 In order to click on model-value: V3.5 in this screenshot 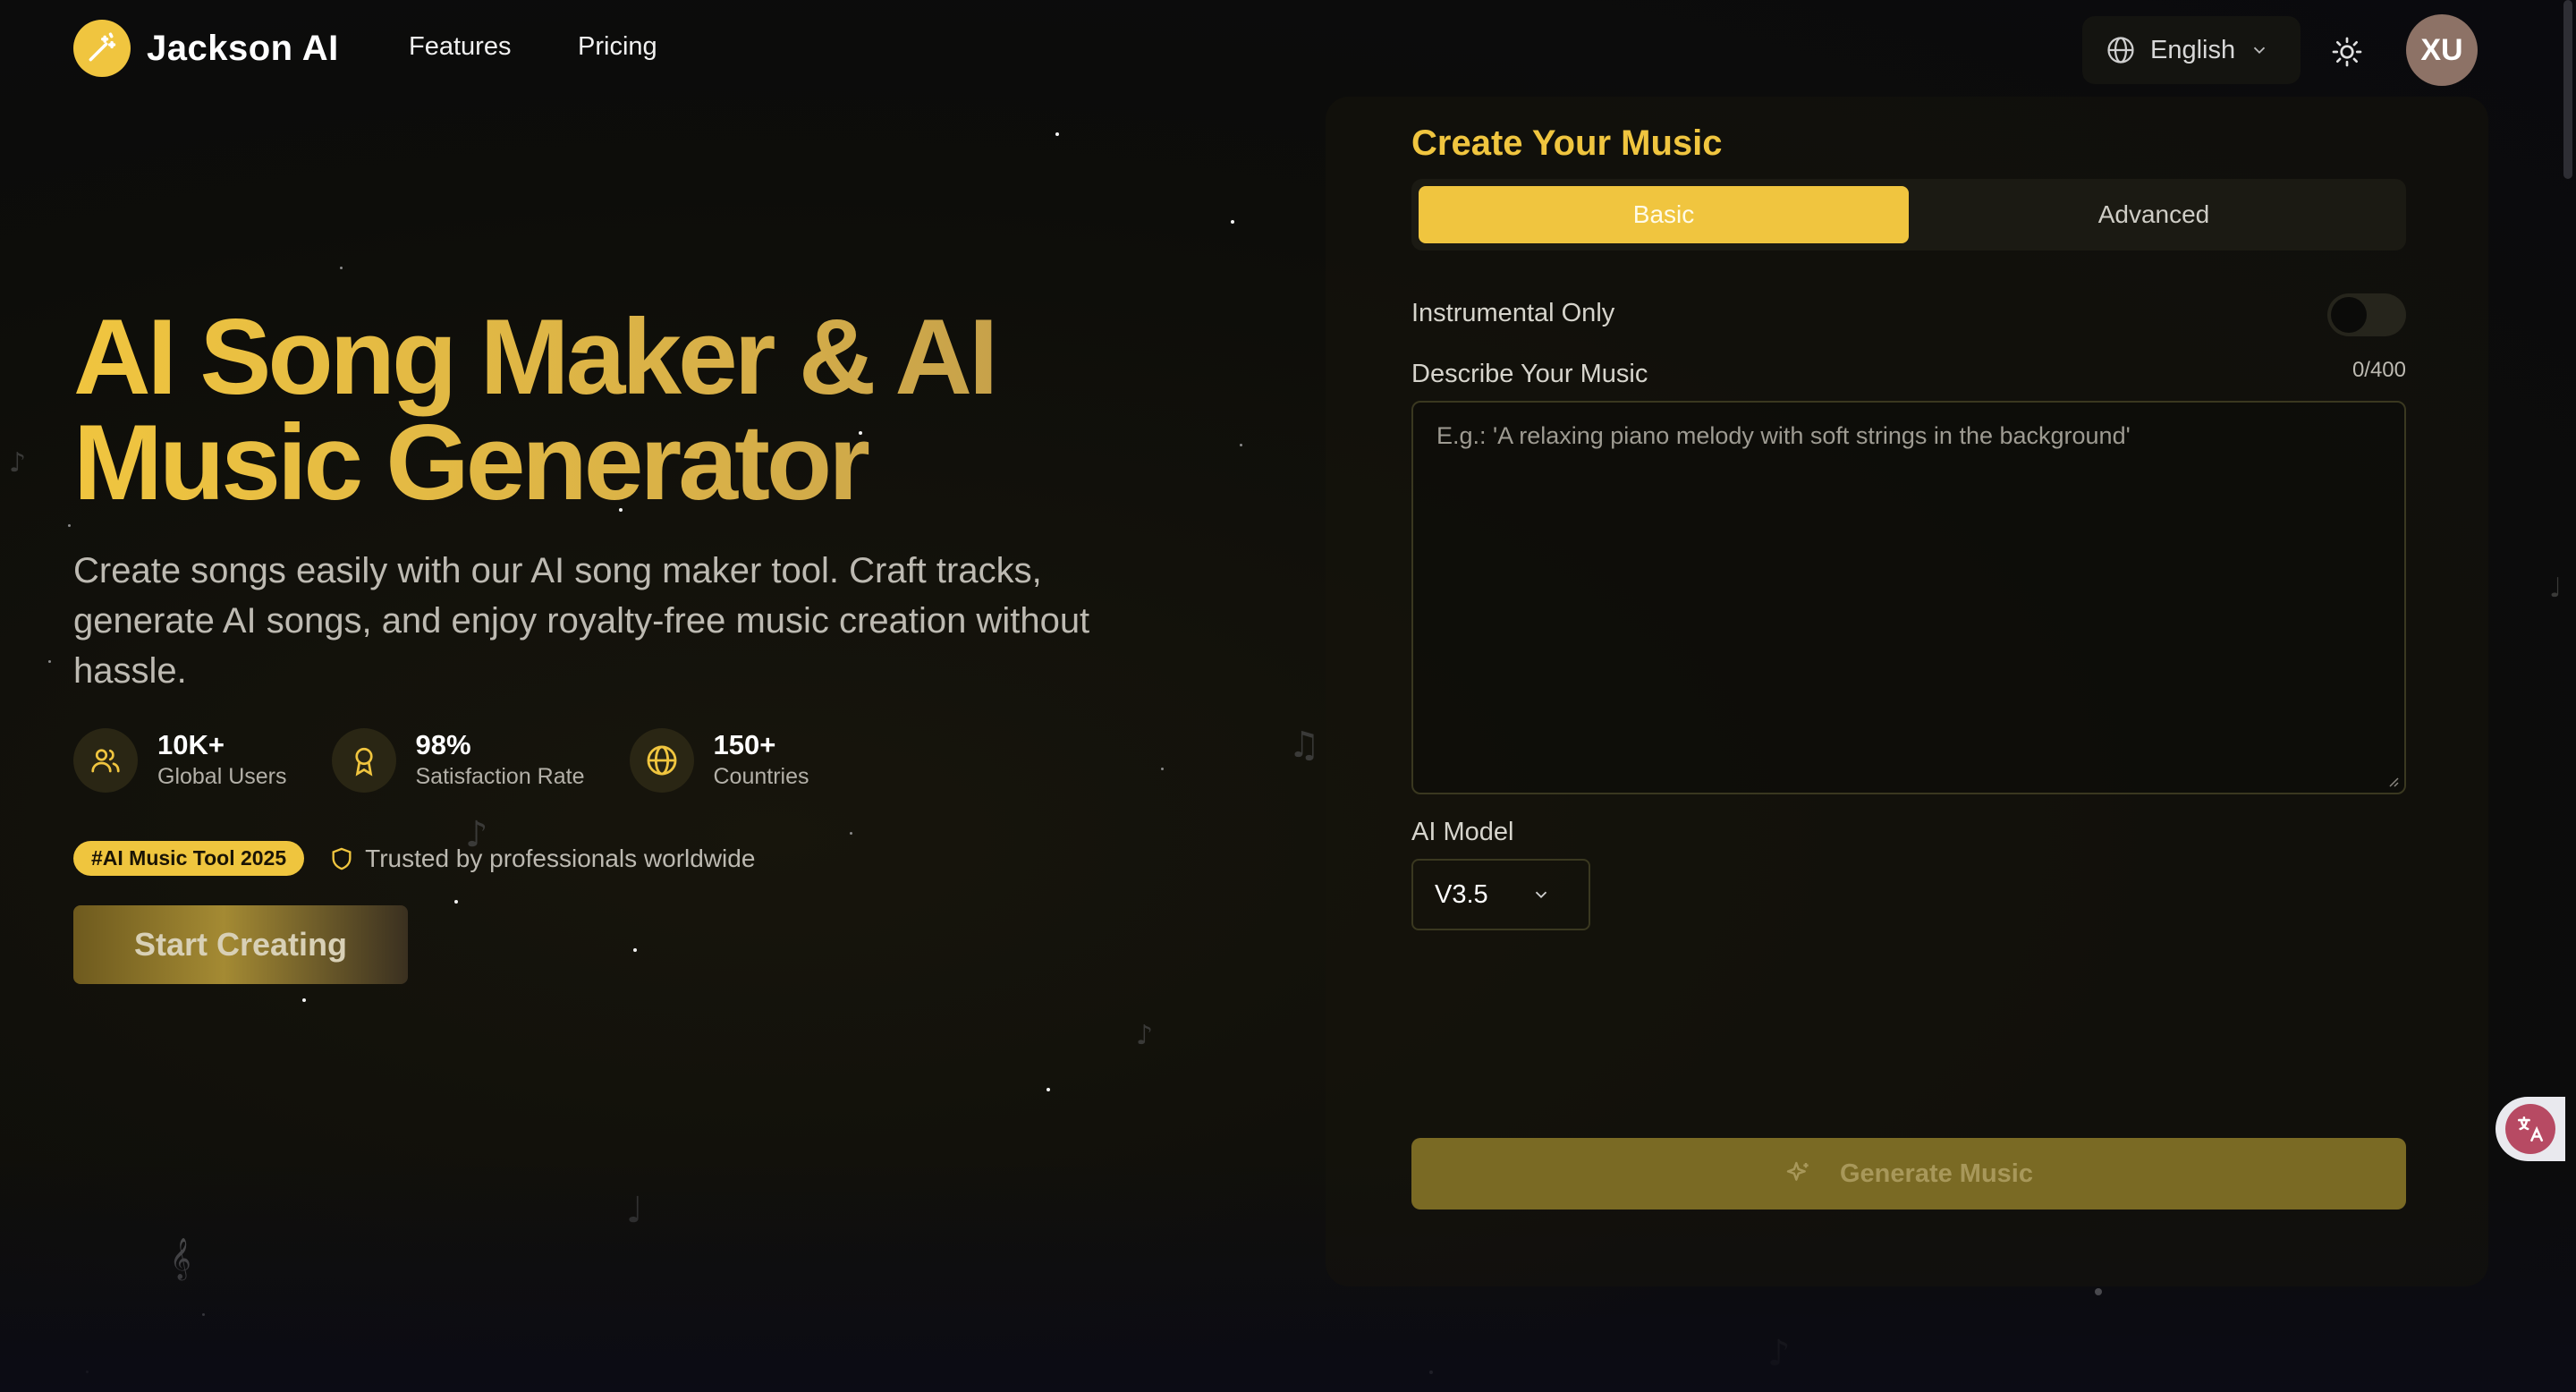, I will do `click(1461, 894)`.